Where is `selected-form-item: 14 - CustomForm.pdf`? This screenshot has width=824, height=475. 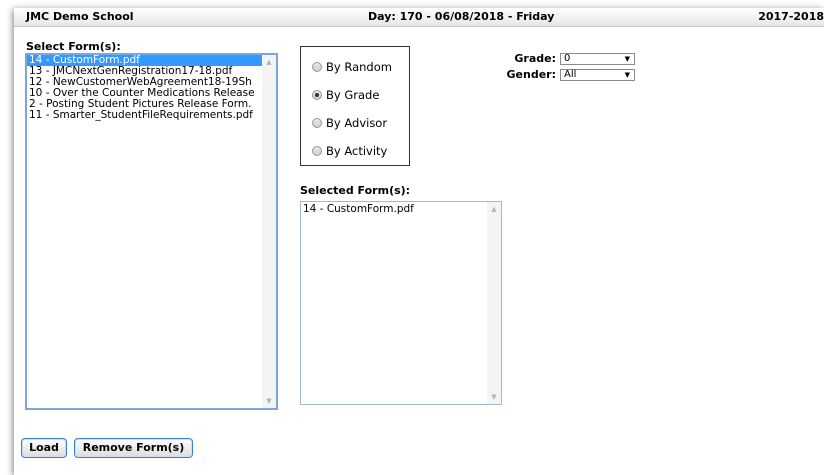 selected-form-item: 14 - CustomForm.pdf is located at coordinates (394, 209).